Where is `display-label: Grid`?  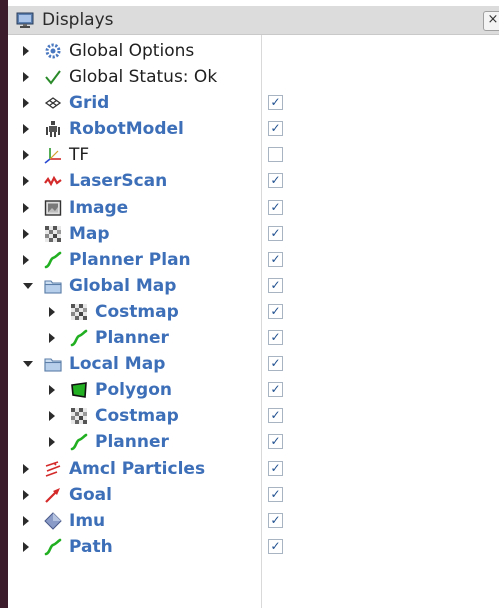
display-label: Grid is located at coordinates (89, 103).